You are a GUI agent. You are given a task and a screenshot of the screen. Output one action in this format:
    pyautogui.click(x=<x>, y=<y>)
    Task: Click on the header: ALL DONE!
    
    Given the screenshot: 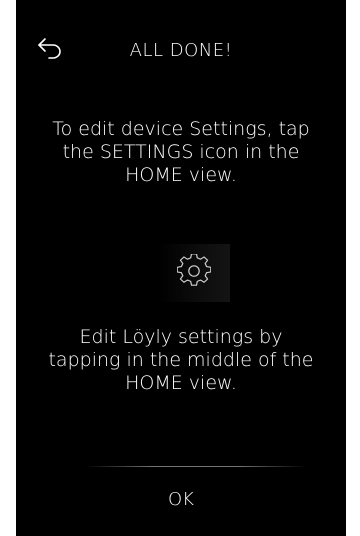 What is the action you would take?
    pyautogui.click(x=181, y=50)
    